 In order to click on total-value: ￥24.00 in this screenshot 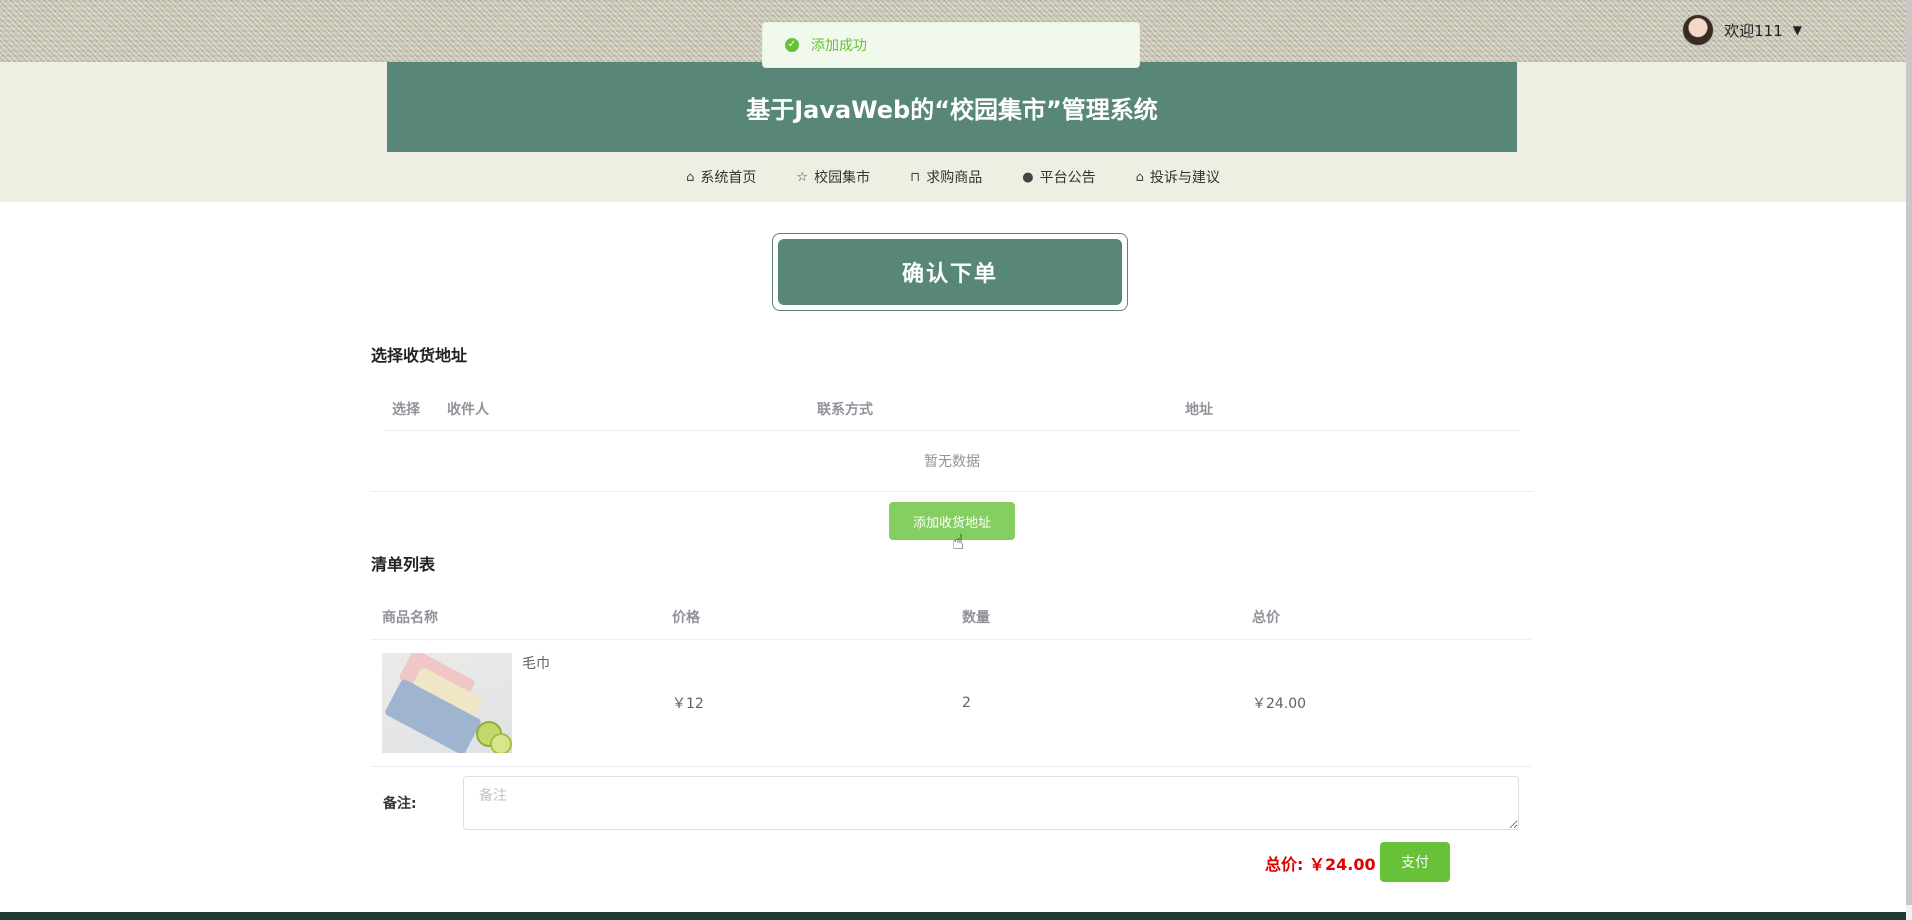, I will do `click(1342, 864)`.